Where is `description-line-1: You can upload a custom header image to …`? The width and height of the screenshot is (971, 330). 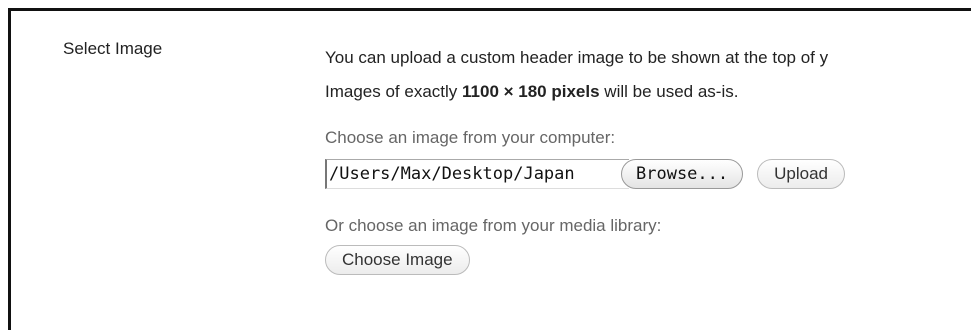
description-line-1: You can upload a custom header image to … is located at coordinates (577, 57).